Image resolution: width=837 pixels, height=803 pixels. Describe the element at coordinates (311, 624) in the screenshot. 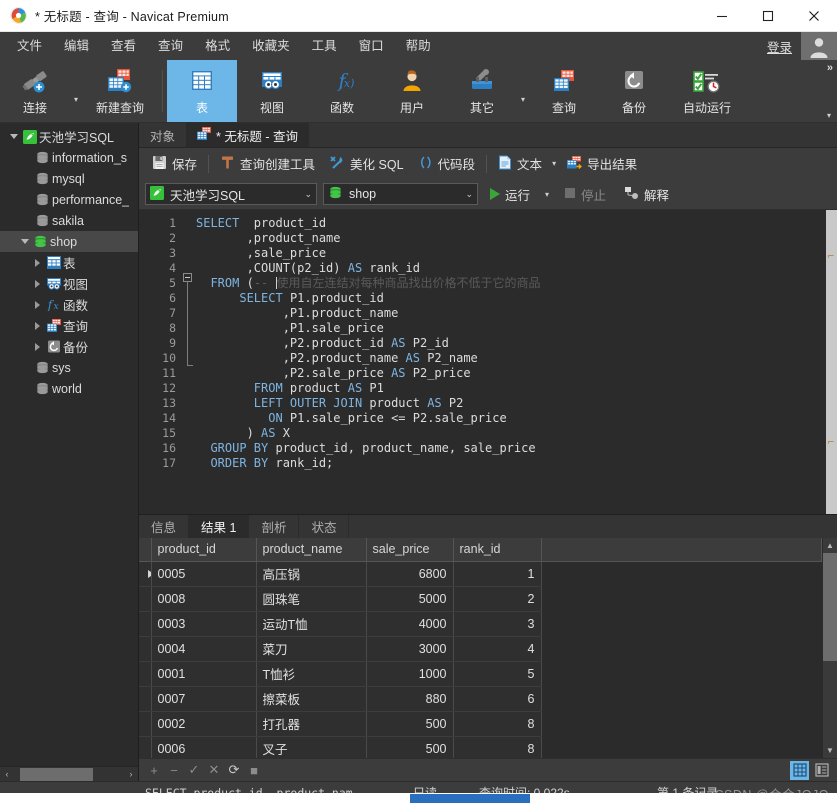

I see `cell-product-name: 运动T恤` at that location.